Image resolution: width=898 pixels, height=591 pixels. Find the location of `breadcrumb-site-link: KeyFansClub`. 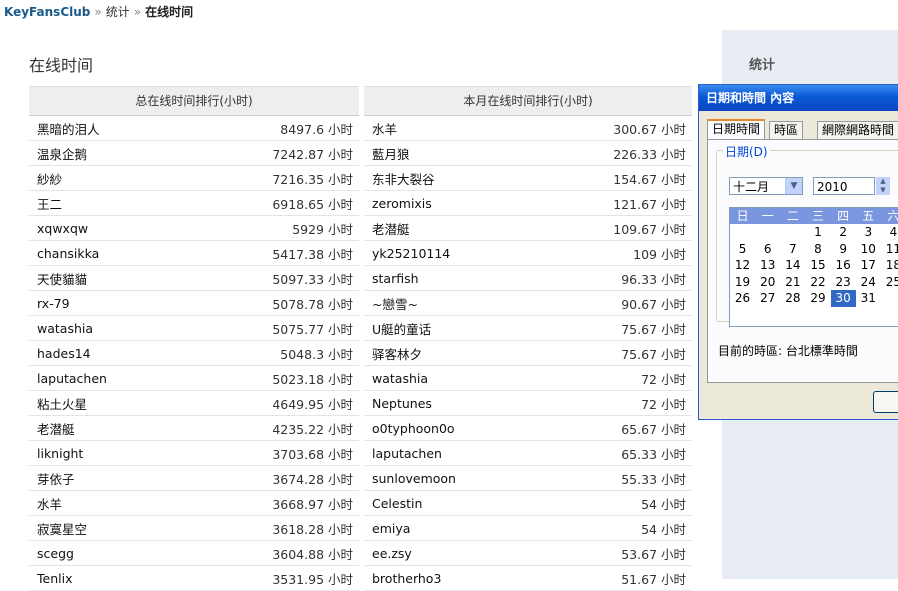

breadcrumb-site-link: KeyFansClub is located at coordinates (47, 12).